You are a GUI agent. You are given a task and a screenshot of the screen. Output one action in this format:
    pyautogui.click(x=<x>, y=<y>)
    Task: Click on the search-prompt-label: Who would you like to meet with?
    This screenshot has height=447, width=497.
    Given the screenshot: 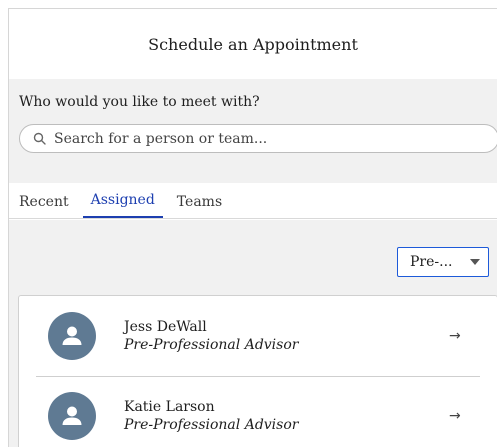 What is the action you would take?
    pyautogui.click(x=139, y=102)
    